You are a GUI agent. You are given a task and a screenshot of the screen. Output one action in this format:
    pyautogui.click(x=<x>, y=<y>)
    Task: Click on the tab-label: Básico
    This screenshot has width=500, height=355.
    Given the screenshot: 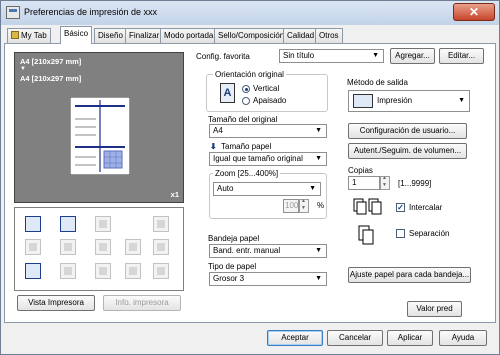 What is the action you would take?
    pyautogui.click(x=76, y=33)
    